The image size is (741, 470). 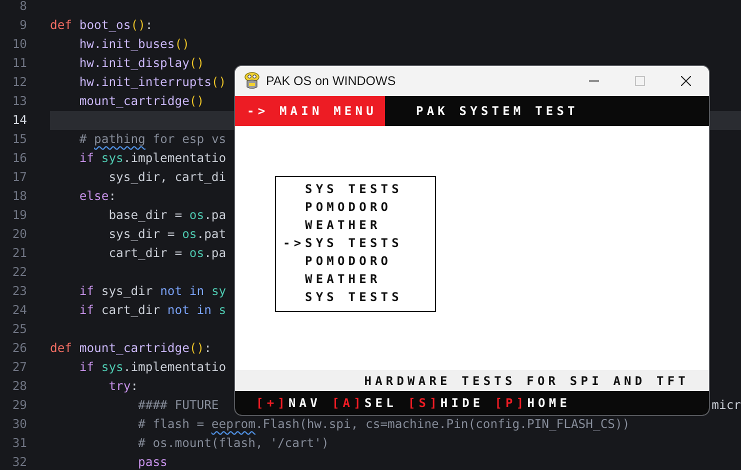 What do you see at coordinates (167, 253) in the screenshot?
I see `code-line: cart_dir = os.pa` at bounding box center [167, 253].